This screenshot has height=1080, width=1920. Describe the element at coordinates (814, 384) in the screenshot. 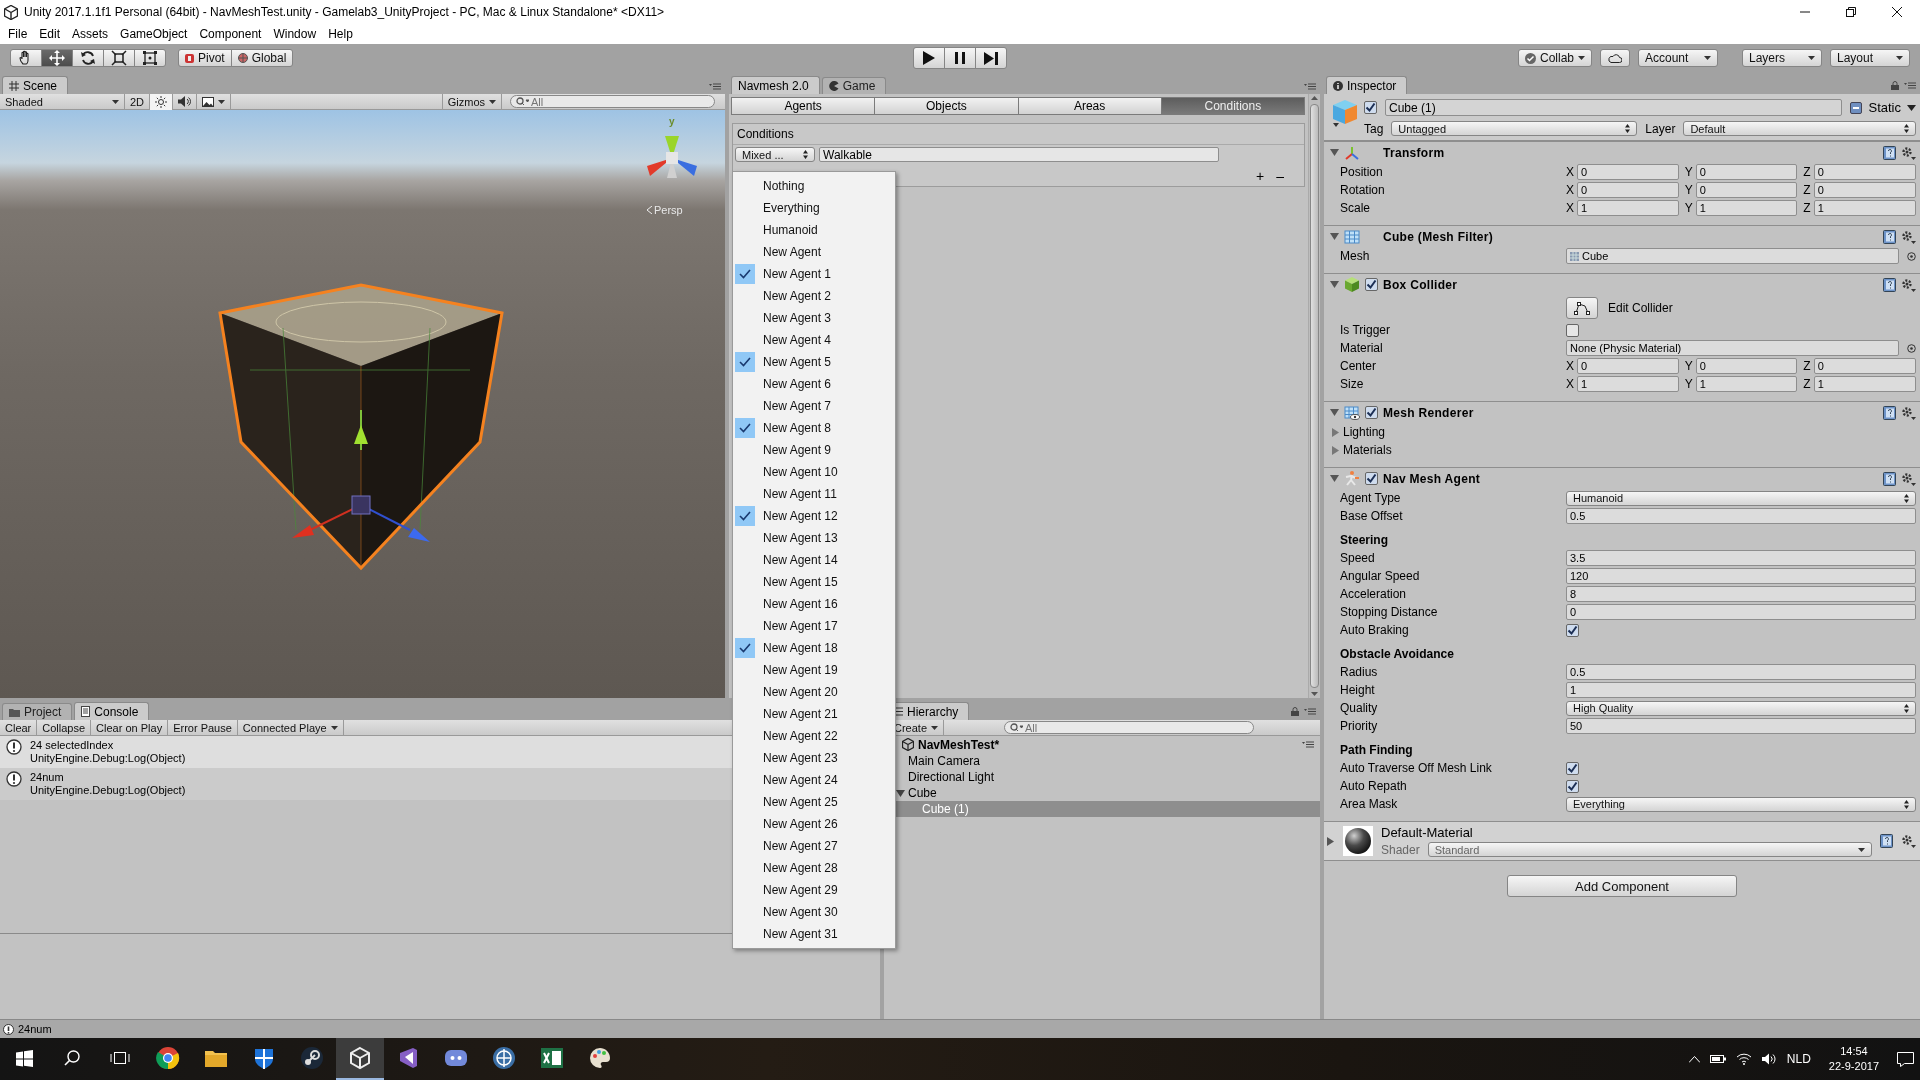

I see `menu-item: New Agent 6` at that location.